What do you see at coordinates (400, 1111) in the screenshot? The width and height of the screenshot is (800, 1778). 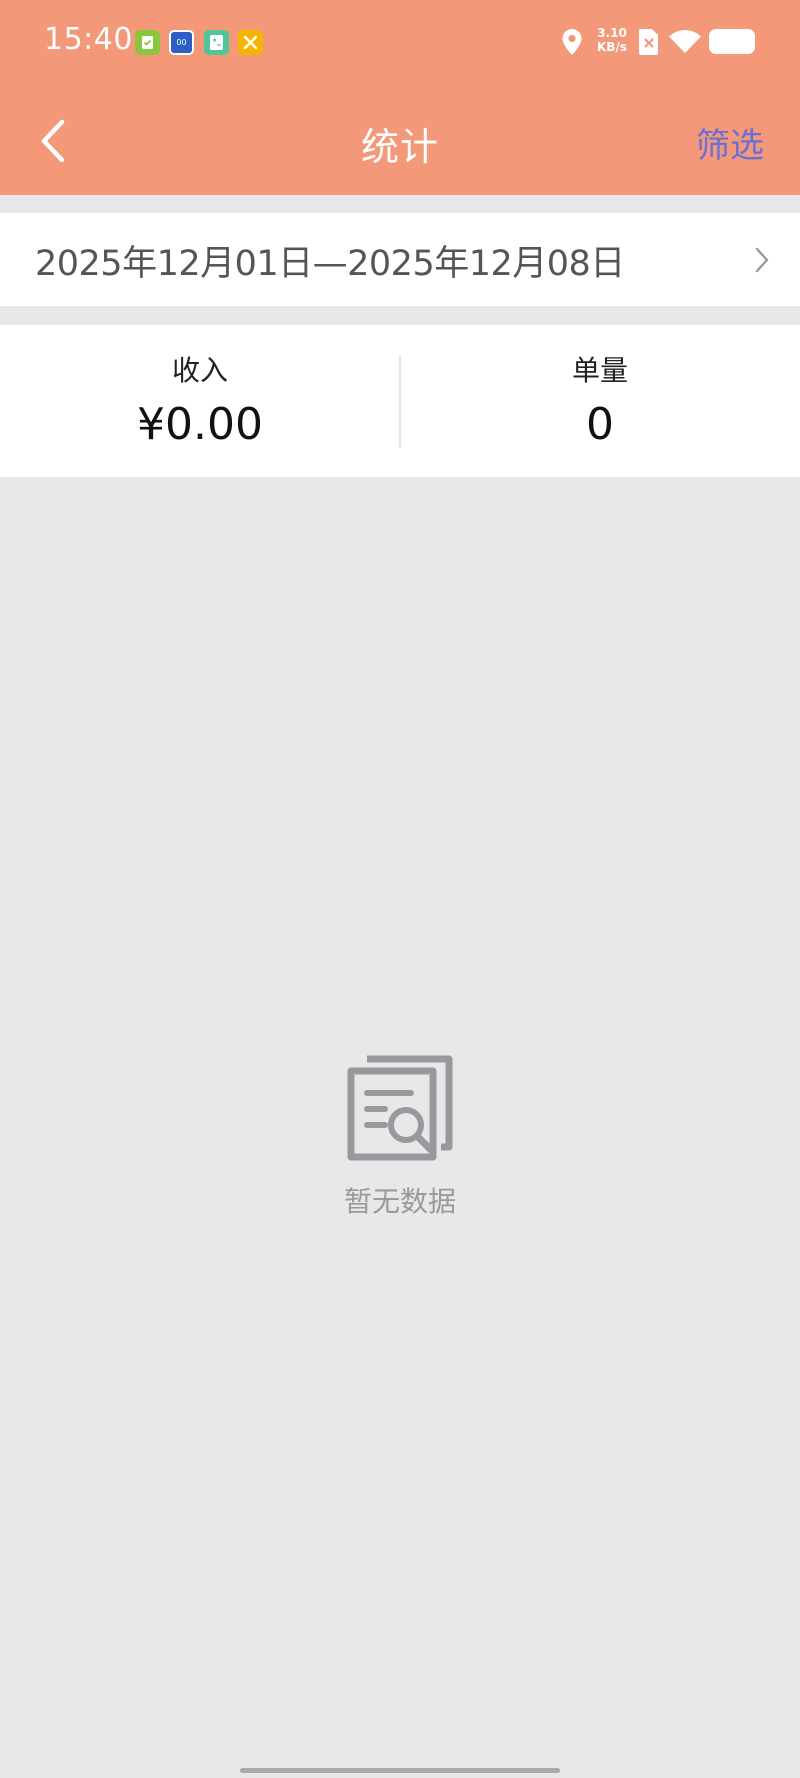 I see `document-search-icon` at bounding box center [400, 1111].